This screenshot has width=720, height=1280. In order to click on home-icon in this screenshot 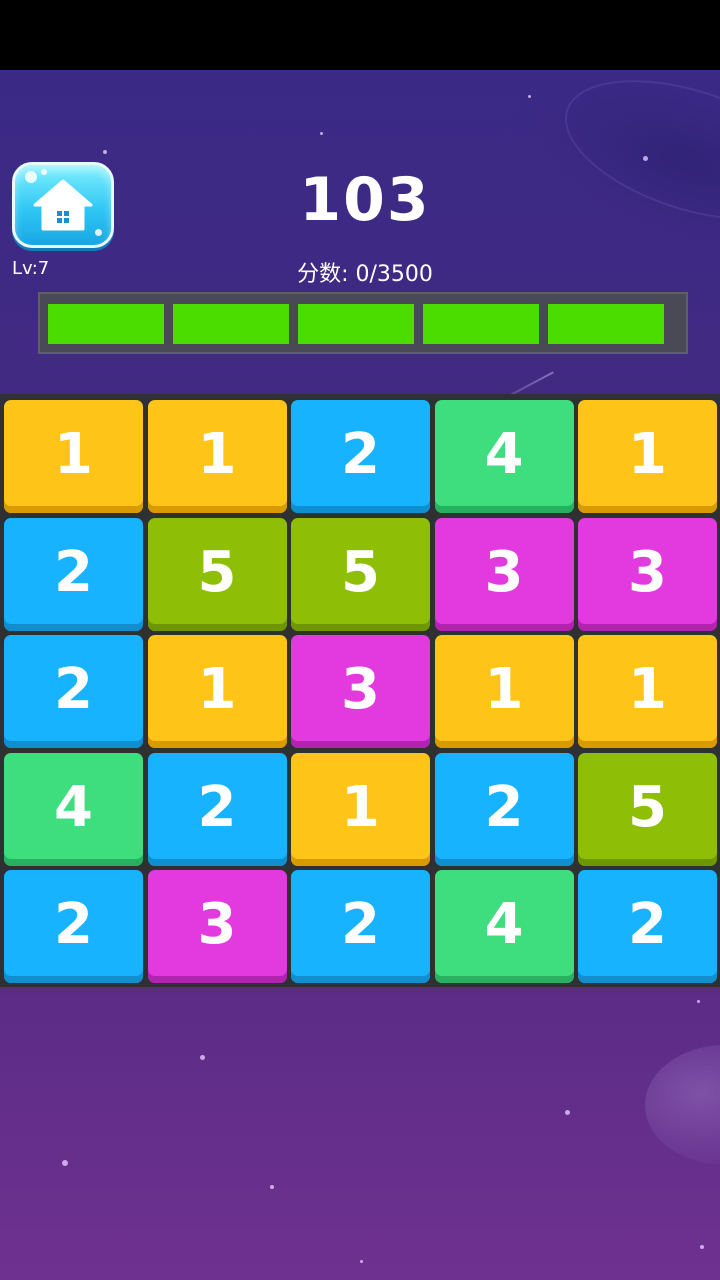, I will do `click(63, 205)`.